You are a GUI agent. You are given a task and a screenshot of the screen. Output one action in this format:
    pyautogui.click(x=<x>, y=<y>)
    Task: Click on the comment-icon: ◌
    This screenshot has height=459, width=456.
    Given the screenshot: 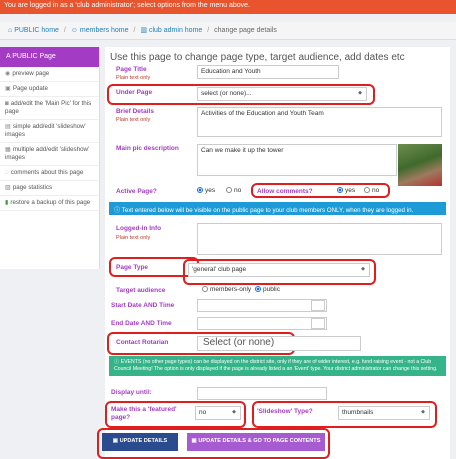 What is the action you would take?
    pyautogui.click(x=7, y=172)
    